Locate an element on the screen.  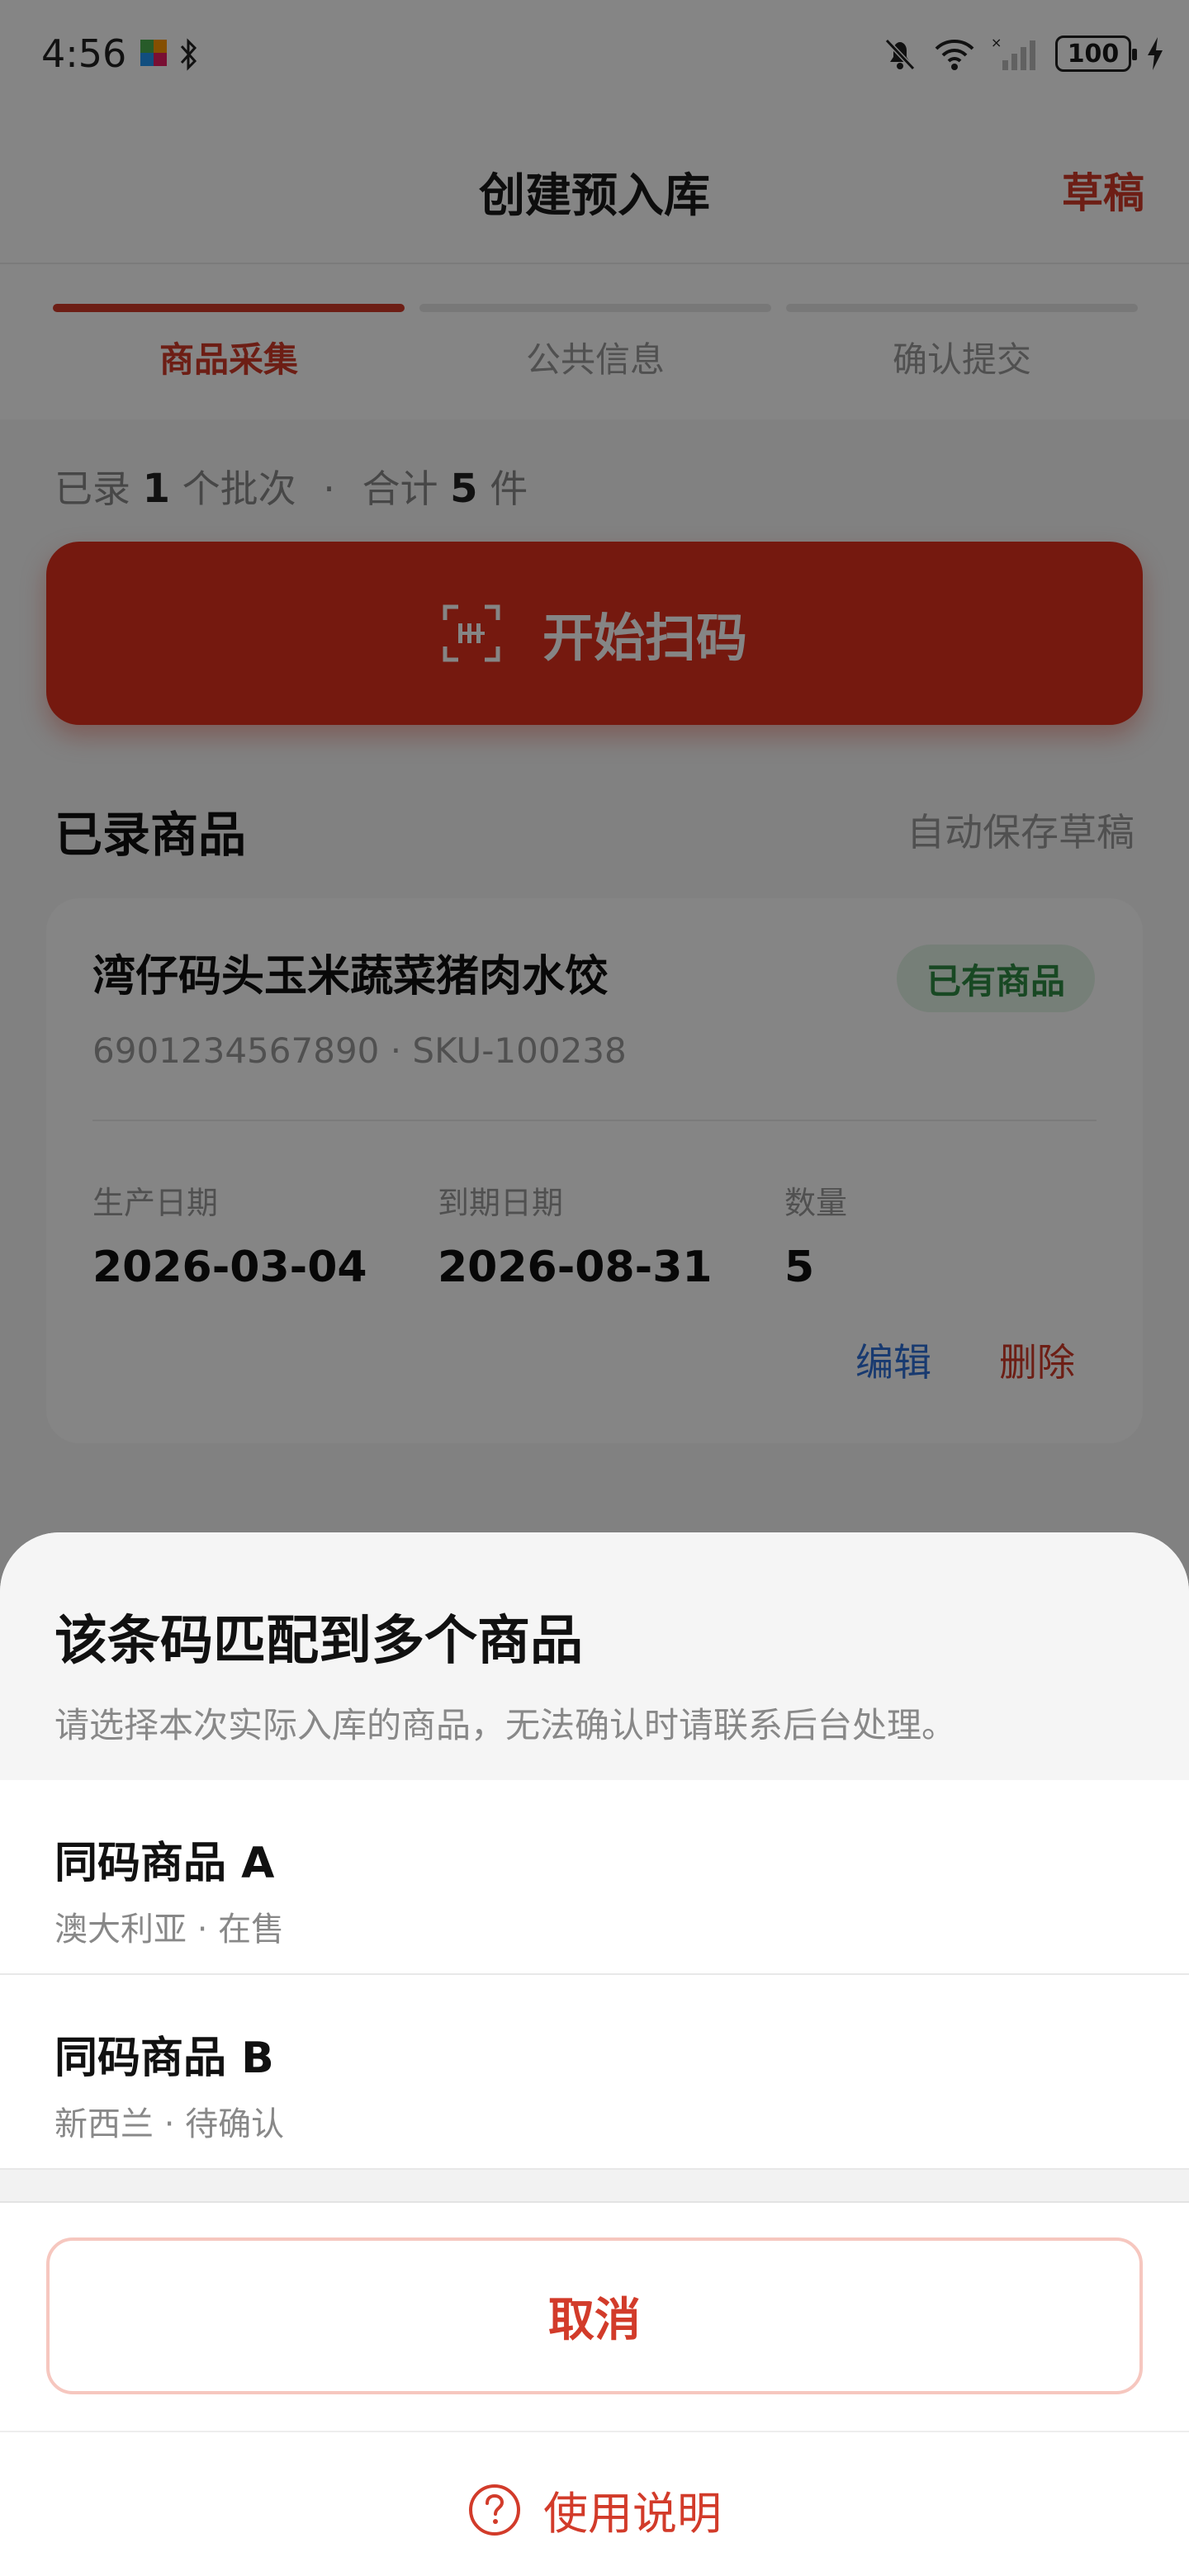
sheet-separator is located at coordinates (594, 2186).